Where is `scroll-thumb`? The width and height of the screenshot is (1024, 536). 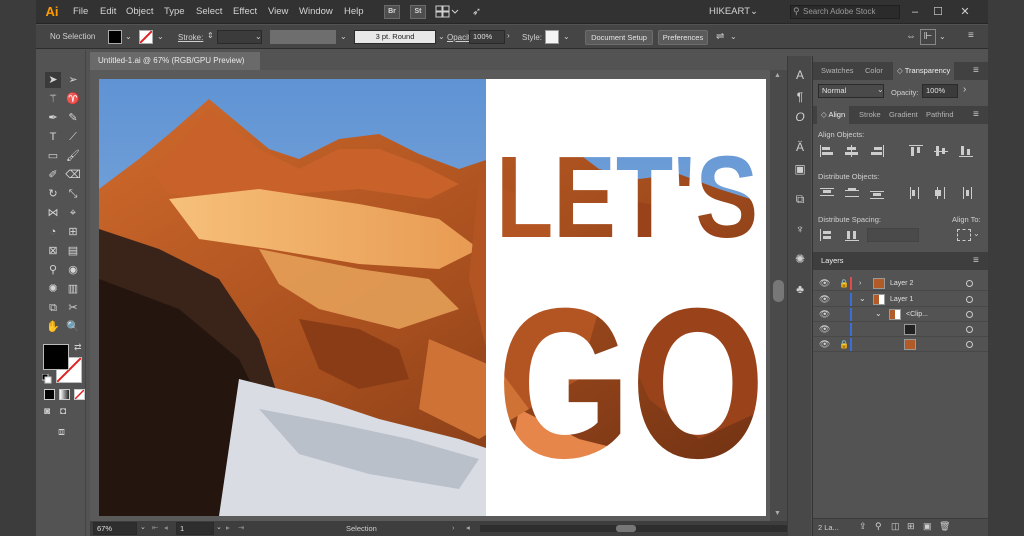 scroll-thumb is located at coordinates (778, 291).